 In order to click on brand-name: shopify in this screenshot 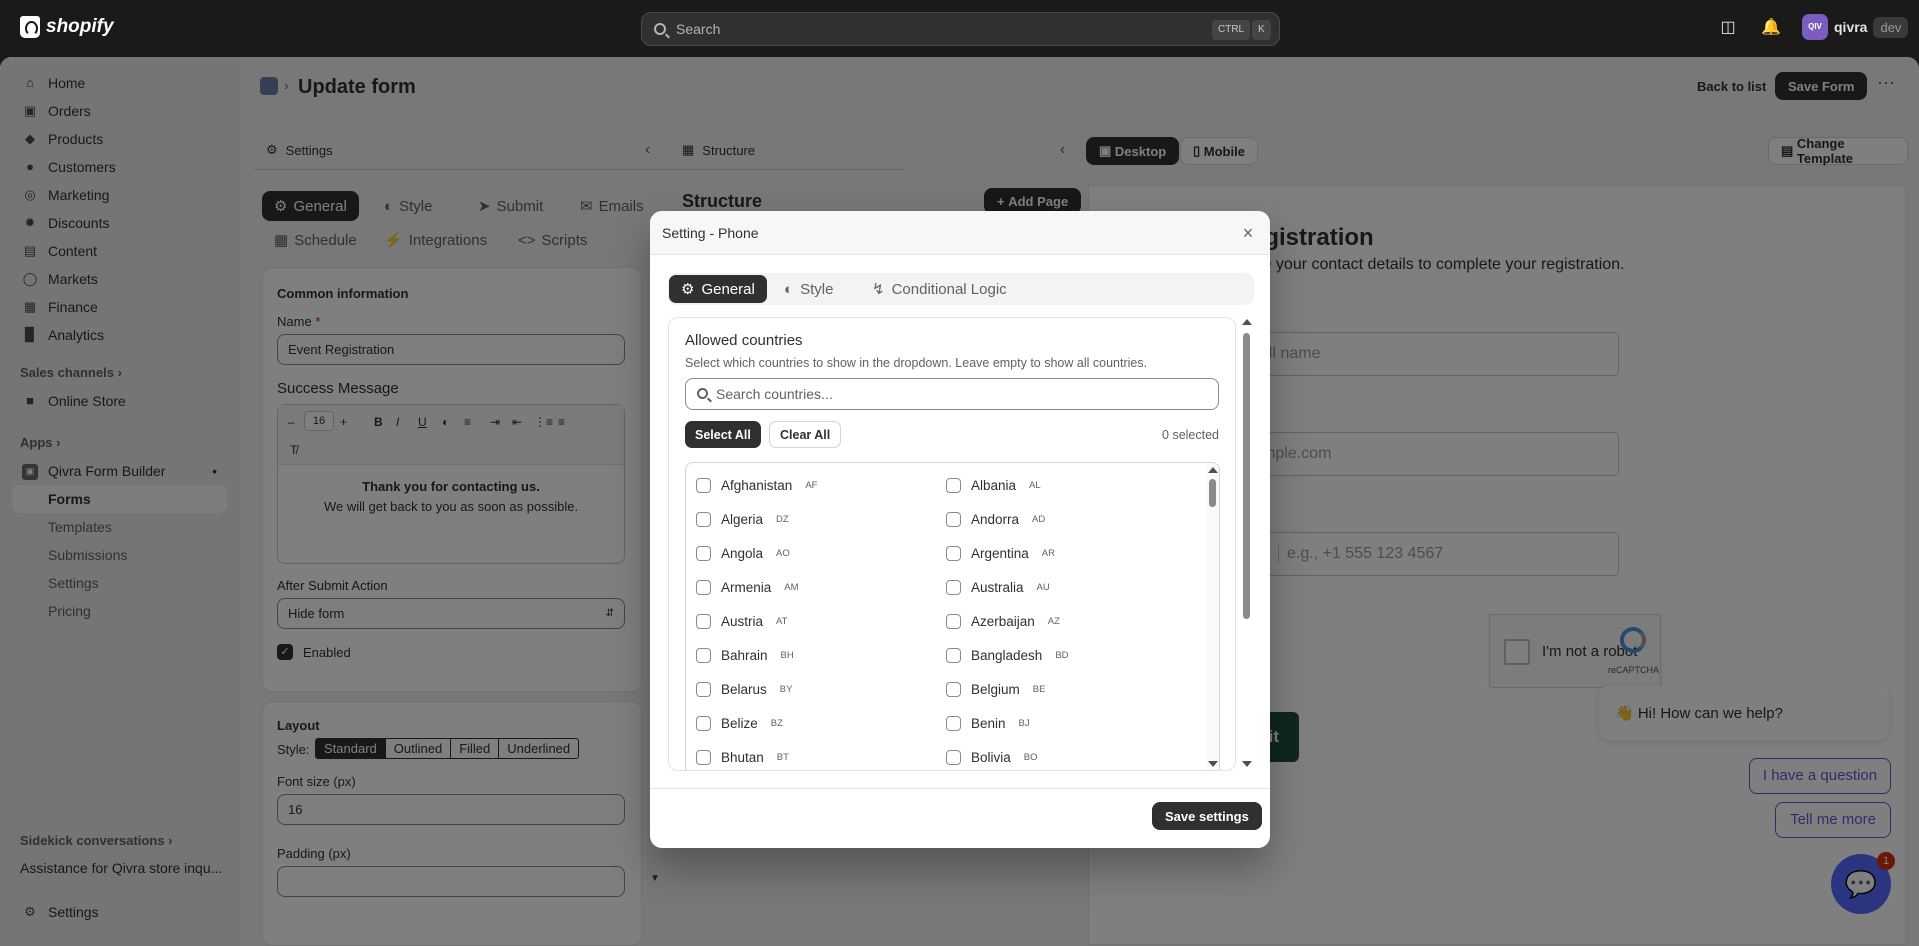, I will do `click(80, 26)`.